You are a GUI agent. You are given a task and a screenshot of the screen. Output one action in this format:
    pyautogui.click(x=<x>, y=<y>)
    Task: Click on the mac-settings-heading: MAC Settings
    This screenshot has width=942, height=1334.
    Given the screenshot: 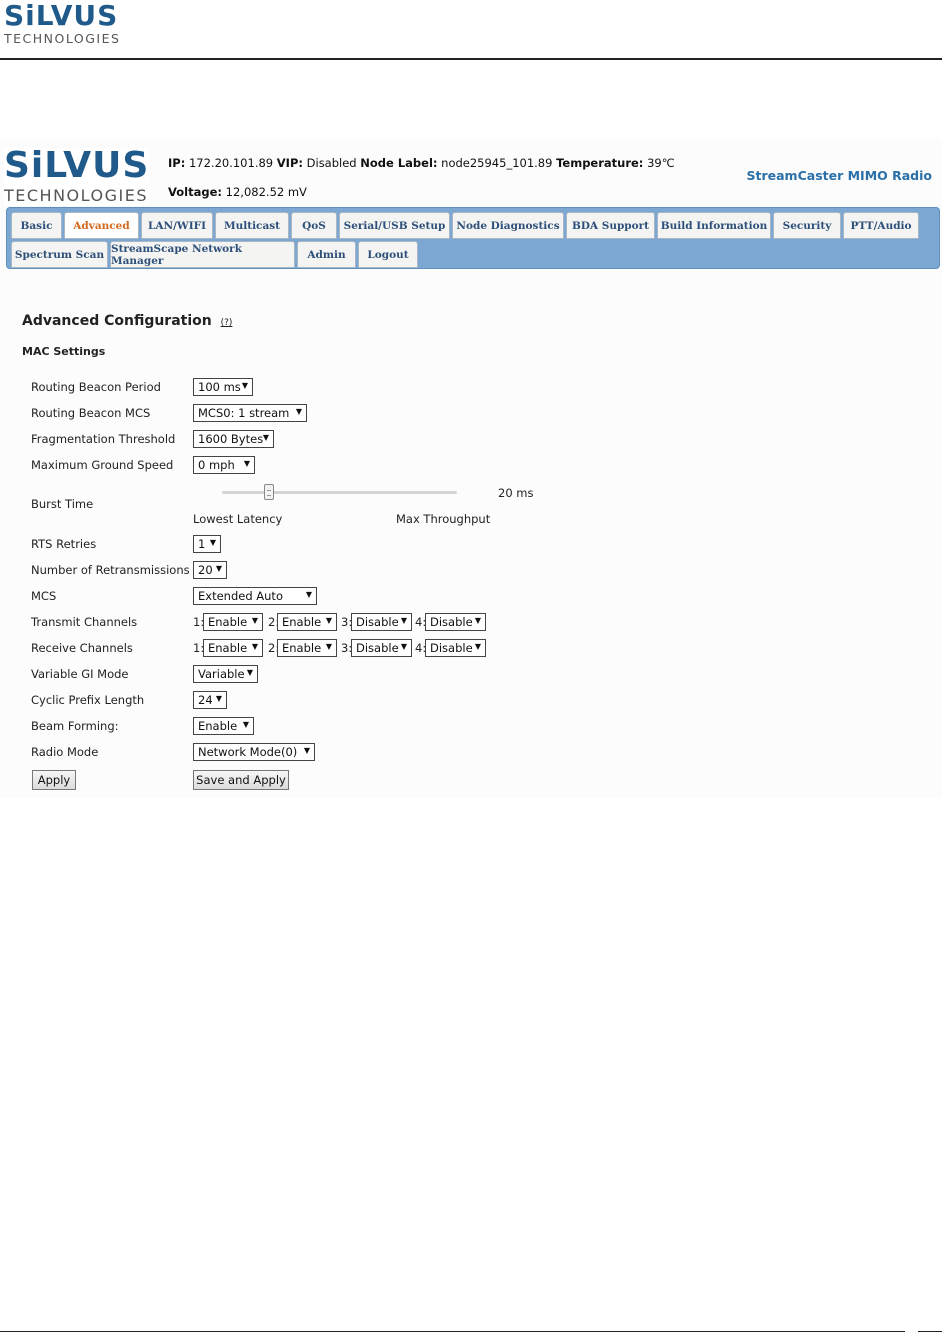 What is the action you would take?
    pyautogui.click(x=64, y=351)
    